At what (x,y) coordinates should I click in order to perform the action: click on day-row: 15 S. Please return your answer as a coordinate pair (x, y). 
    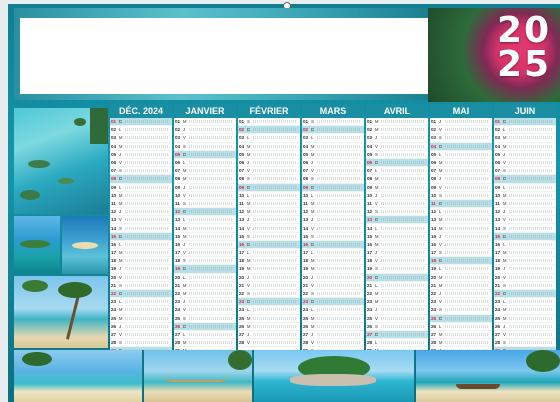
    Looking at the image, I should click on (333, 237).